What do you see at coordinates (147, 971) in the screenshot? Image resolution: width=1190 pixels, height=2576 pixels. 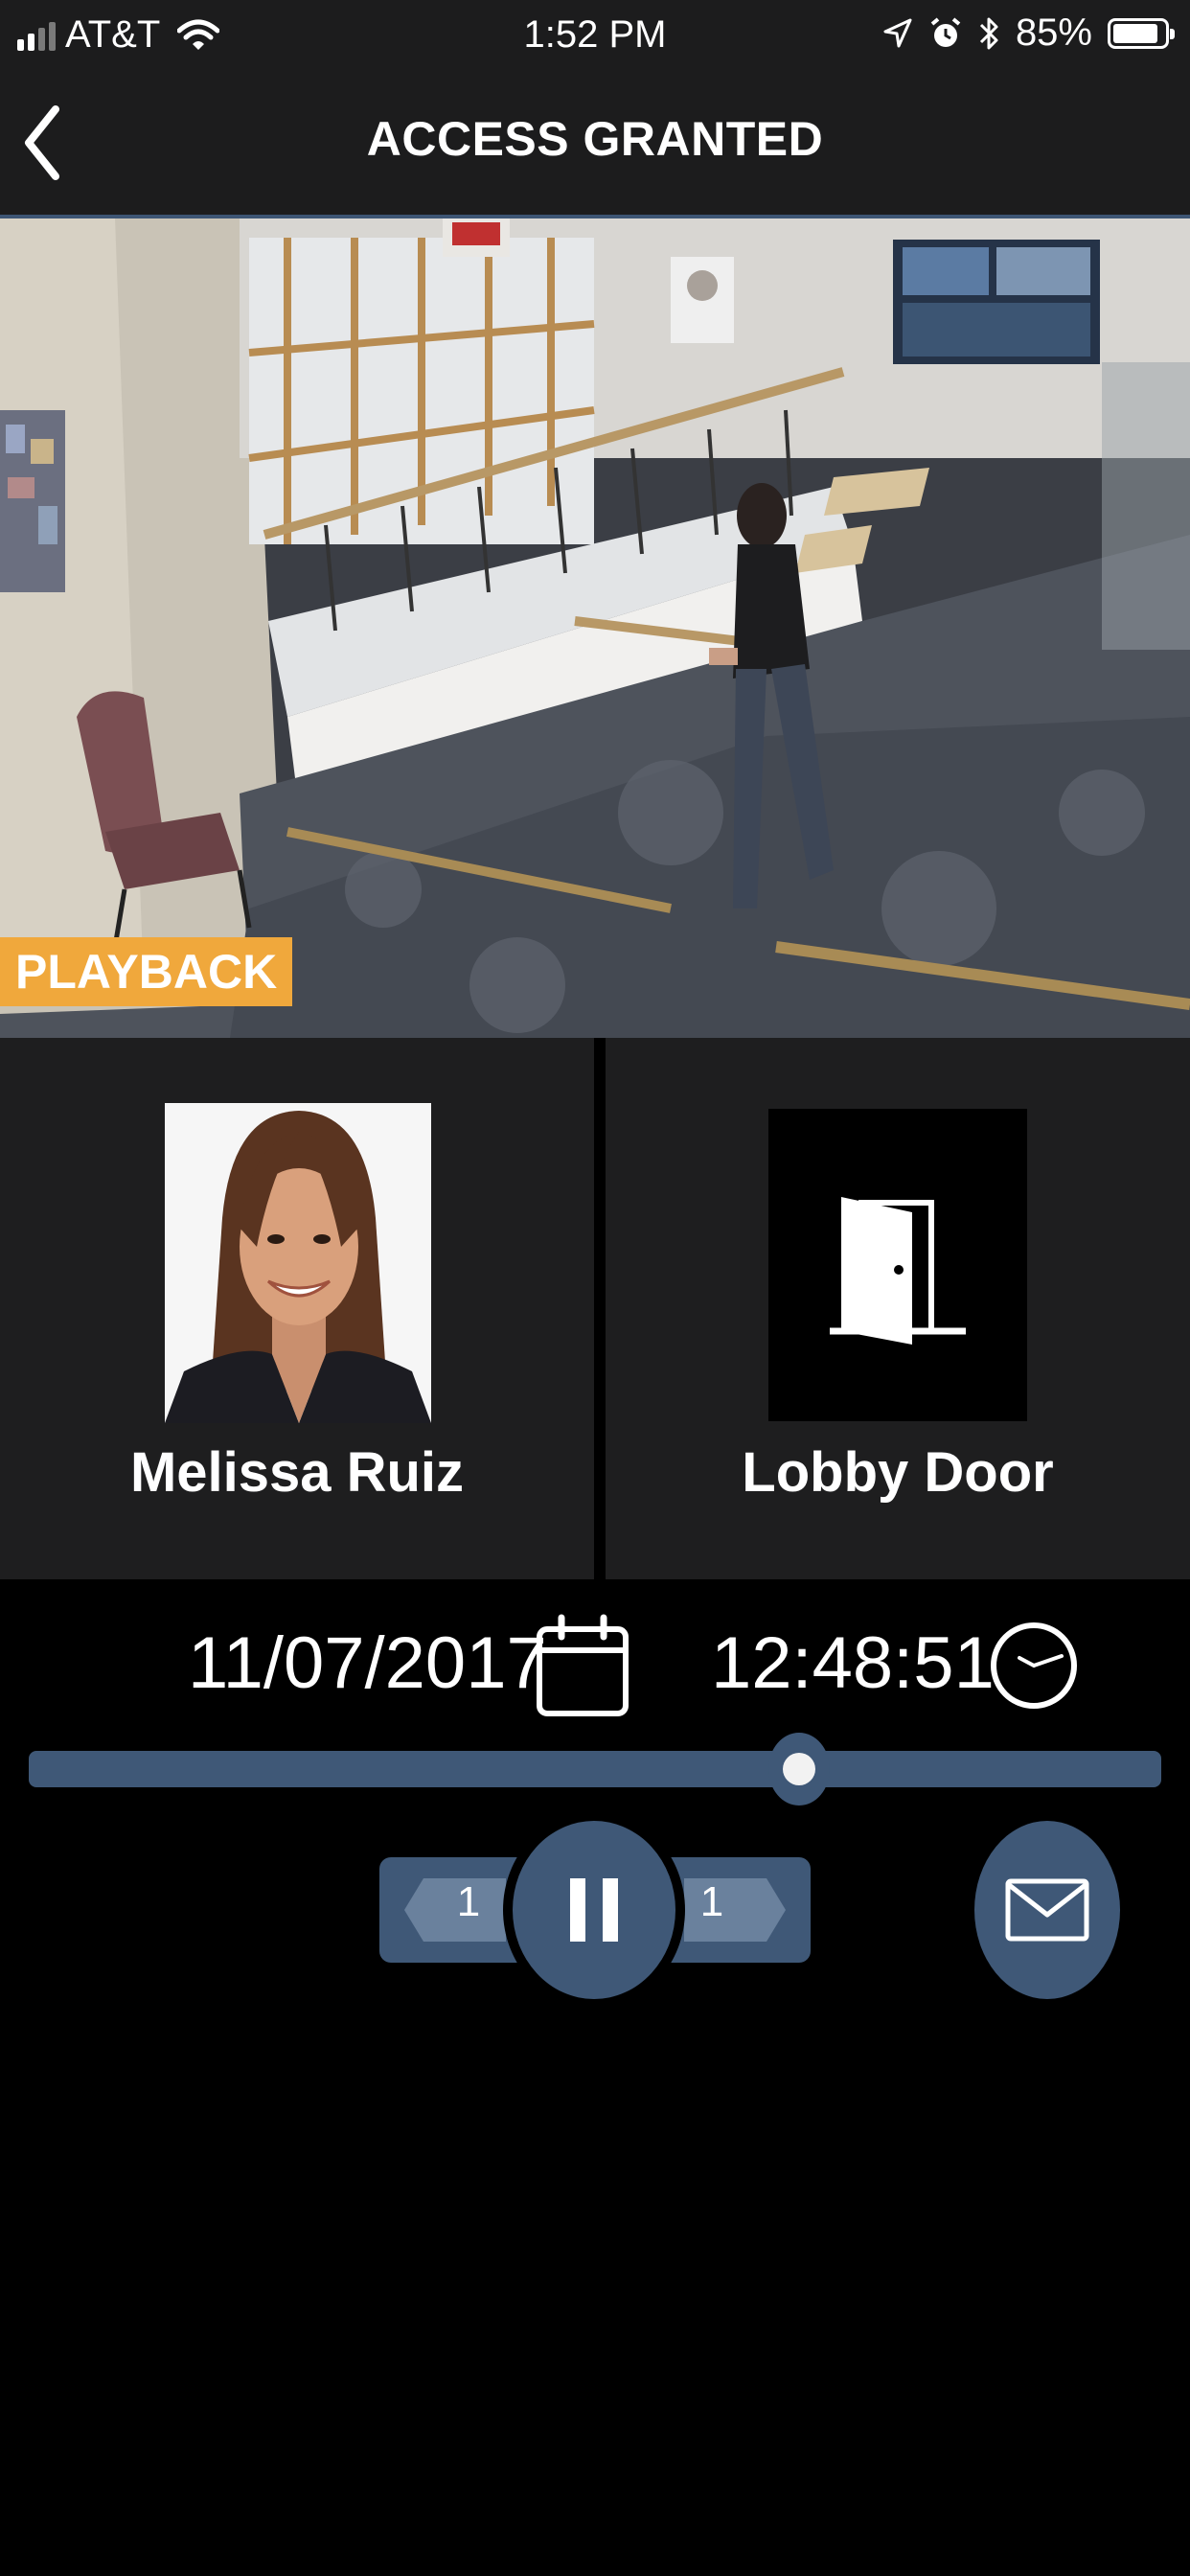 I see `playback-badge: PLAYBACK` at bounding box center [147, 971].